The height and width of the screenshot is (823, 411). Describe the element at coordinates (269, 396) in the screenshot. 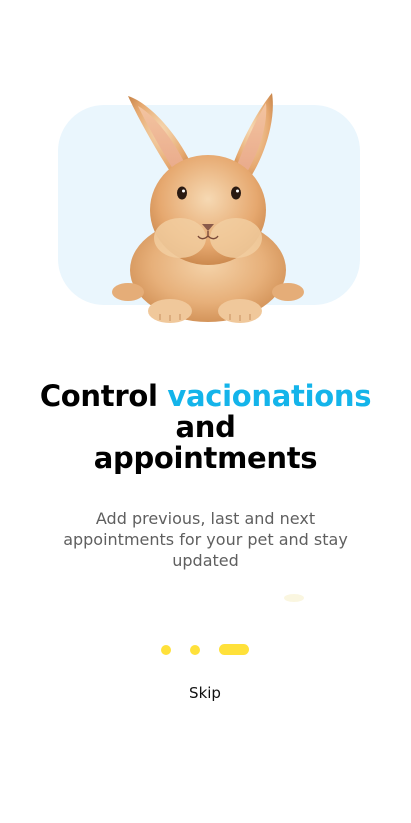

I see `title-highlight: vacionations` at that location.